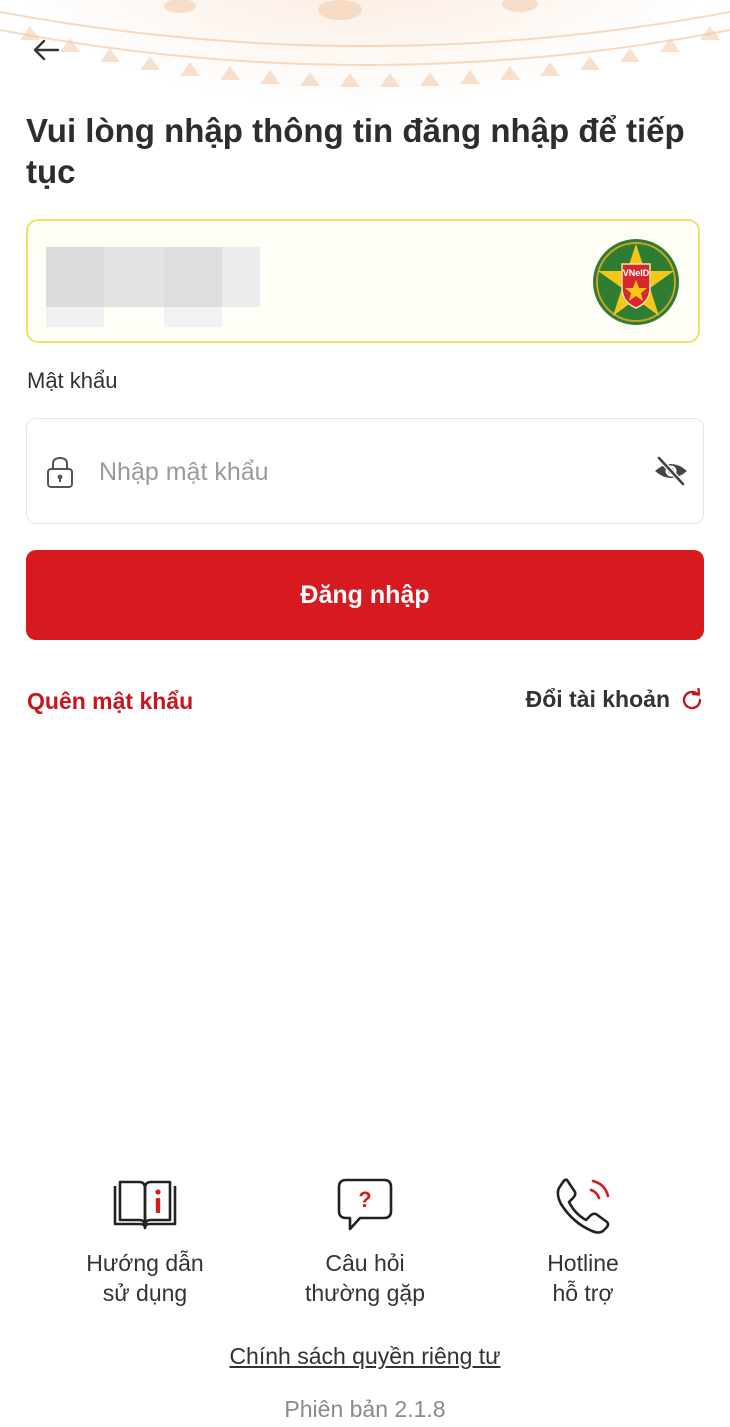 This screenshot has width=730, height=1427. I want to click on phone-call-icon, so click(583, 1206).